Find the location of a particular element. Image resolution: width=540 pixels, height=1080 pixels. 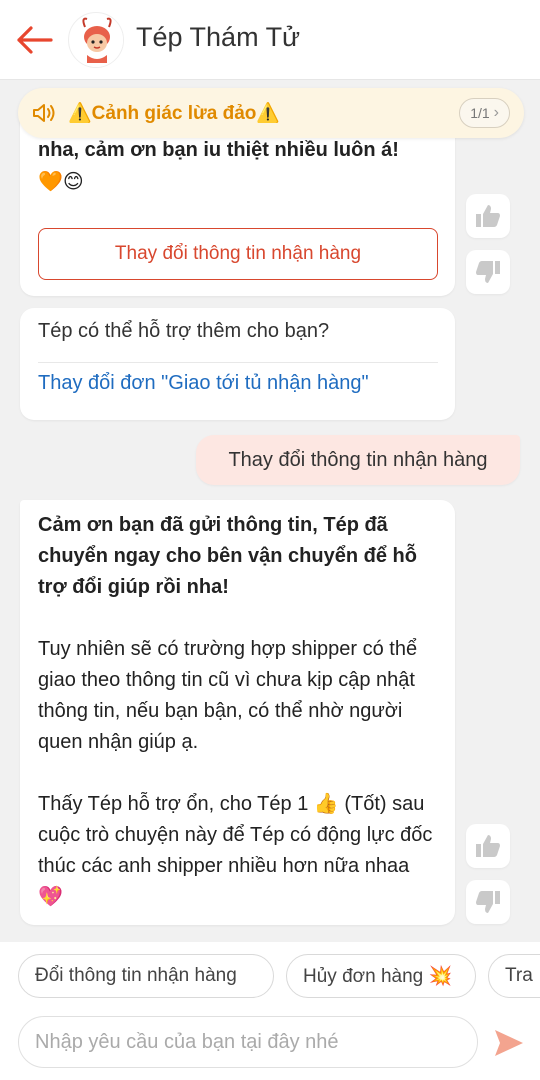

send-icon is located at coordinates (509, 1043).